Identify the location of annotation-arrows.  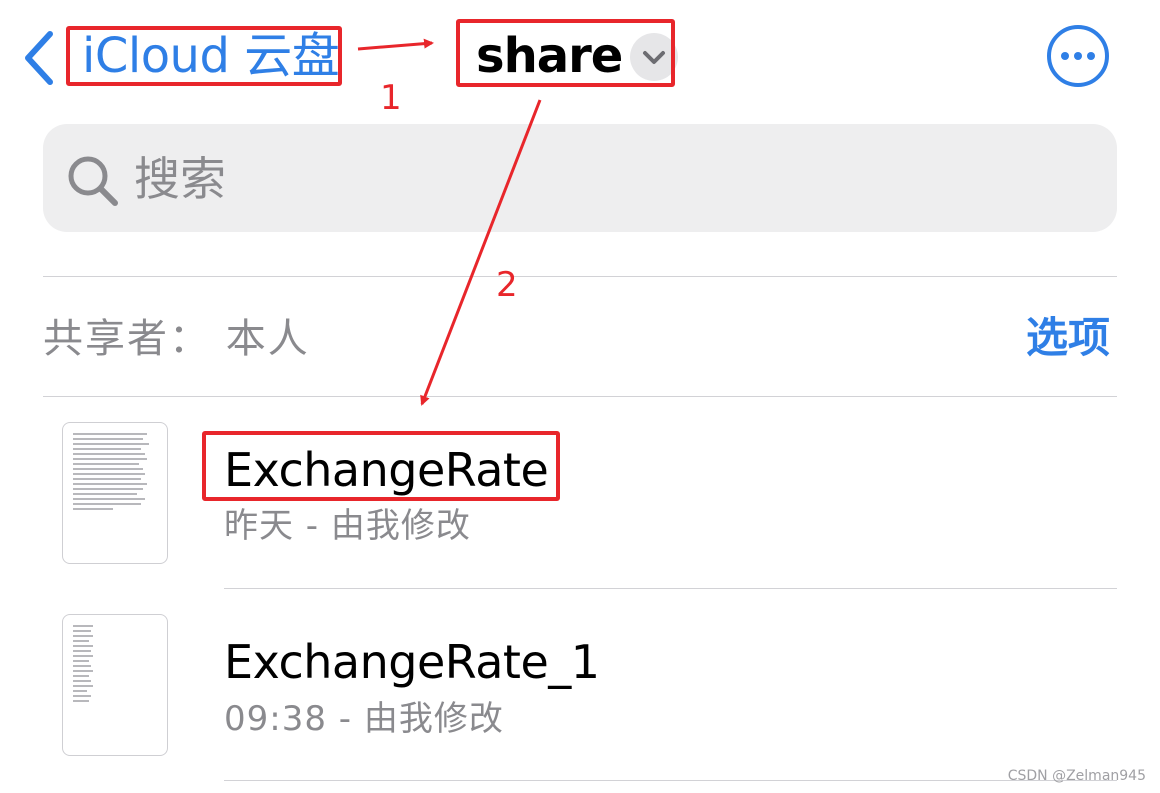
(449, 222).